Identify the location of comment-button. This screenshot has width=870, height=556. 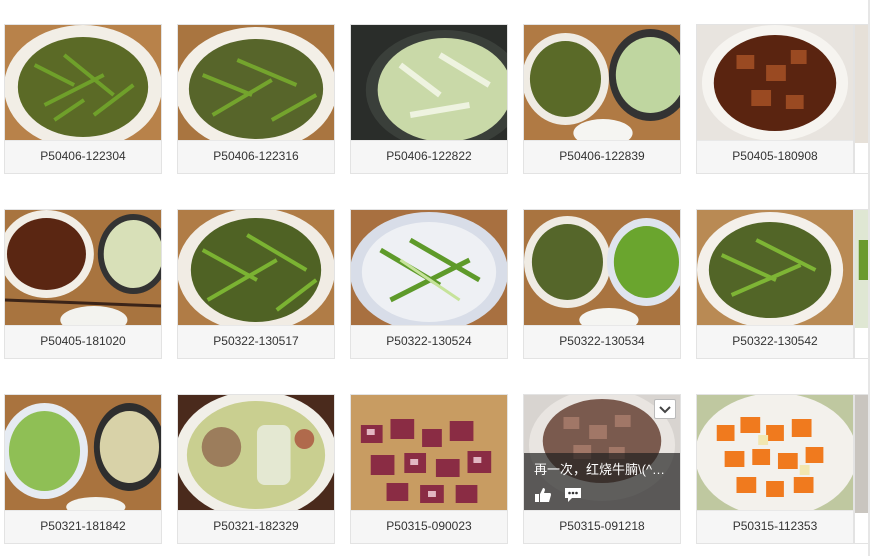
(573, 495).